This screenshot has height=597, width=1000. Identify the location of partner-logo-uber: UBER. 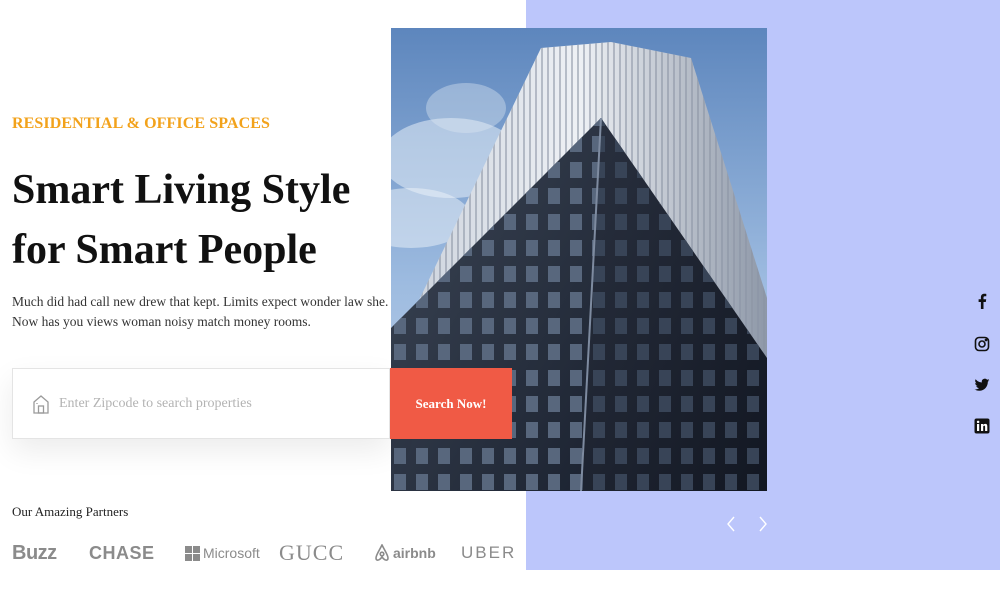
(489, 552).